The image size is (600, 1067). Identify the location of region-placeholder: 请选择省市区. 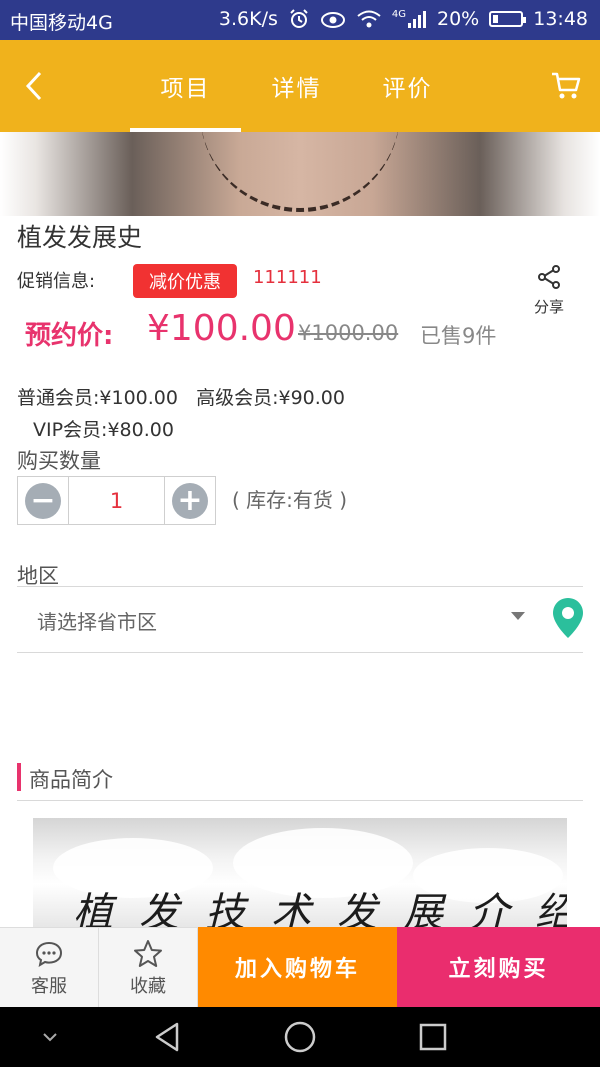
(97, 622).